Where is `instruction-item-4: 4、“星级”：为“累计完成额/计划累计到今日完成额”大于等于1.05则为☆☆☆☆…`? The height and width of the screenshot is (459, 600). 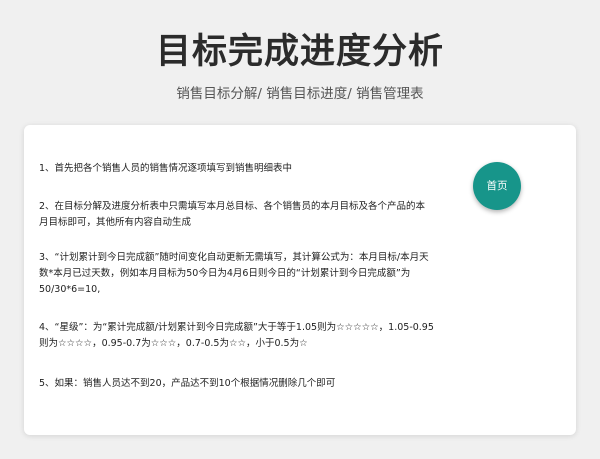 instruction-item-4: 4、“星级”：为“累计完成额/计划累计到今日完成额”大于等于1.05则为☆☆☆☆… is located at coordinates (236, 335).